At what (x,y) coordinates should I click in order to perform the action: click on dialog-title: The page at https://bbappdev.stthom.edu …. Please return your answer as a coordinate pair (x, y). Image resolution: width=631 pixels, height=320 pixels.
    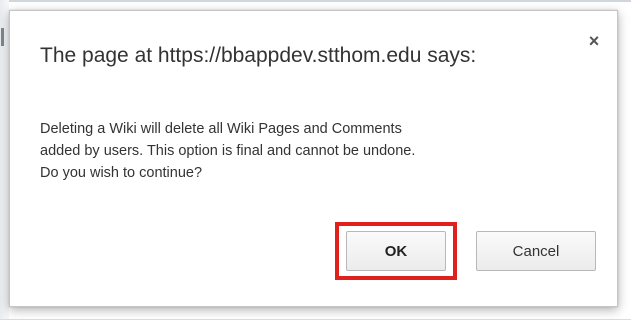
    Looking at the image, I should click on (258, 55).